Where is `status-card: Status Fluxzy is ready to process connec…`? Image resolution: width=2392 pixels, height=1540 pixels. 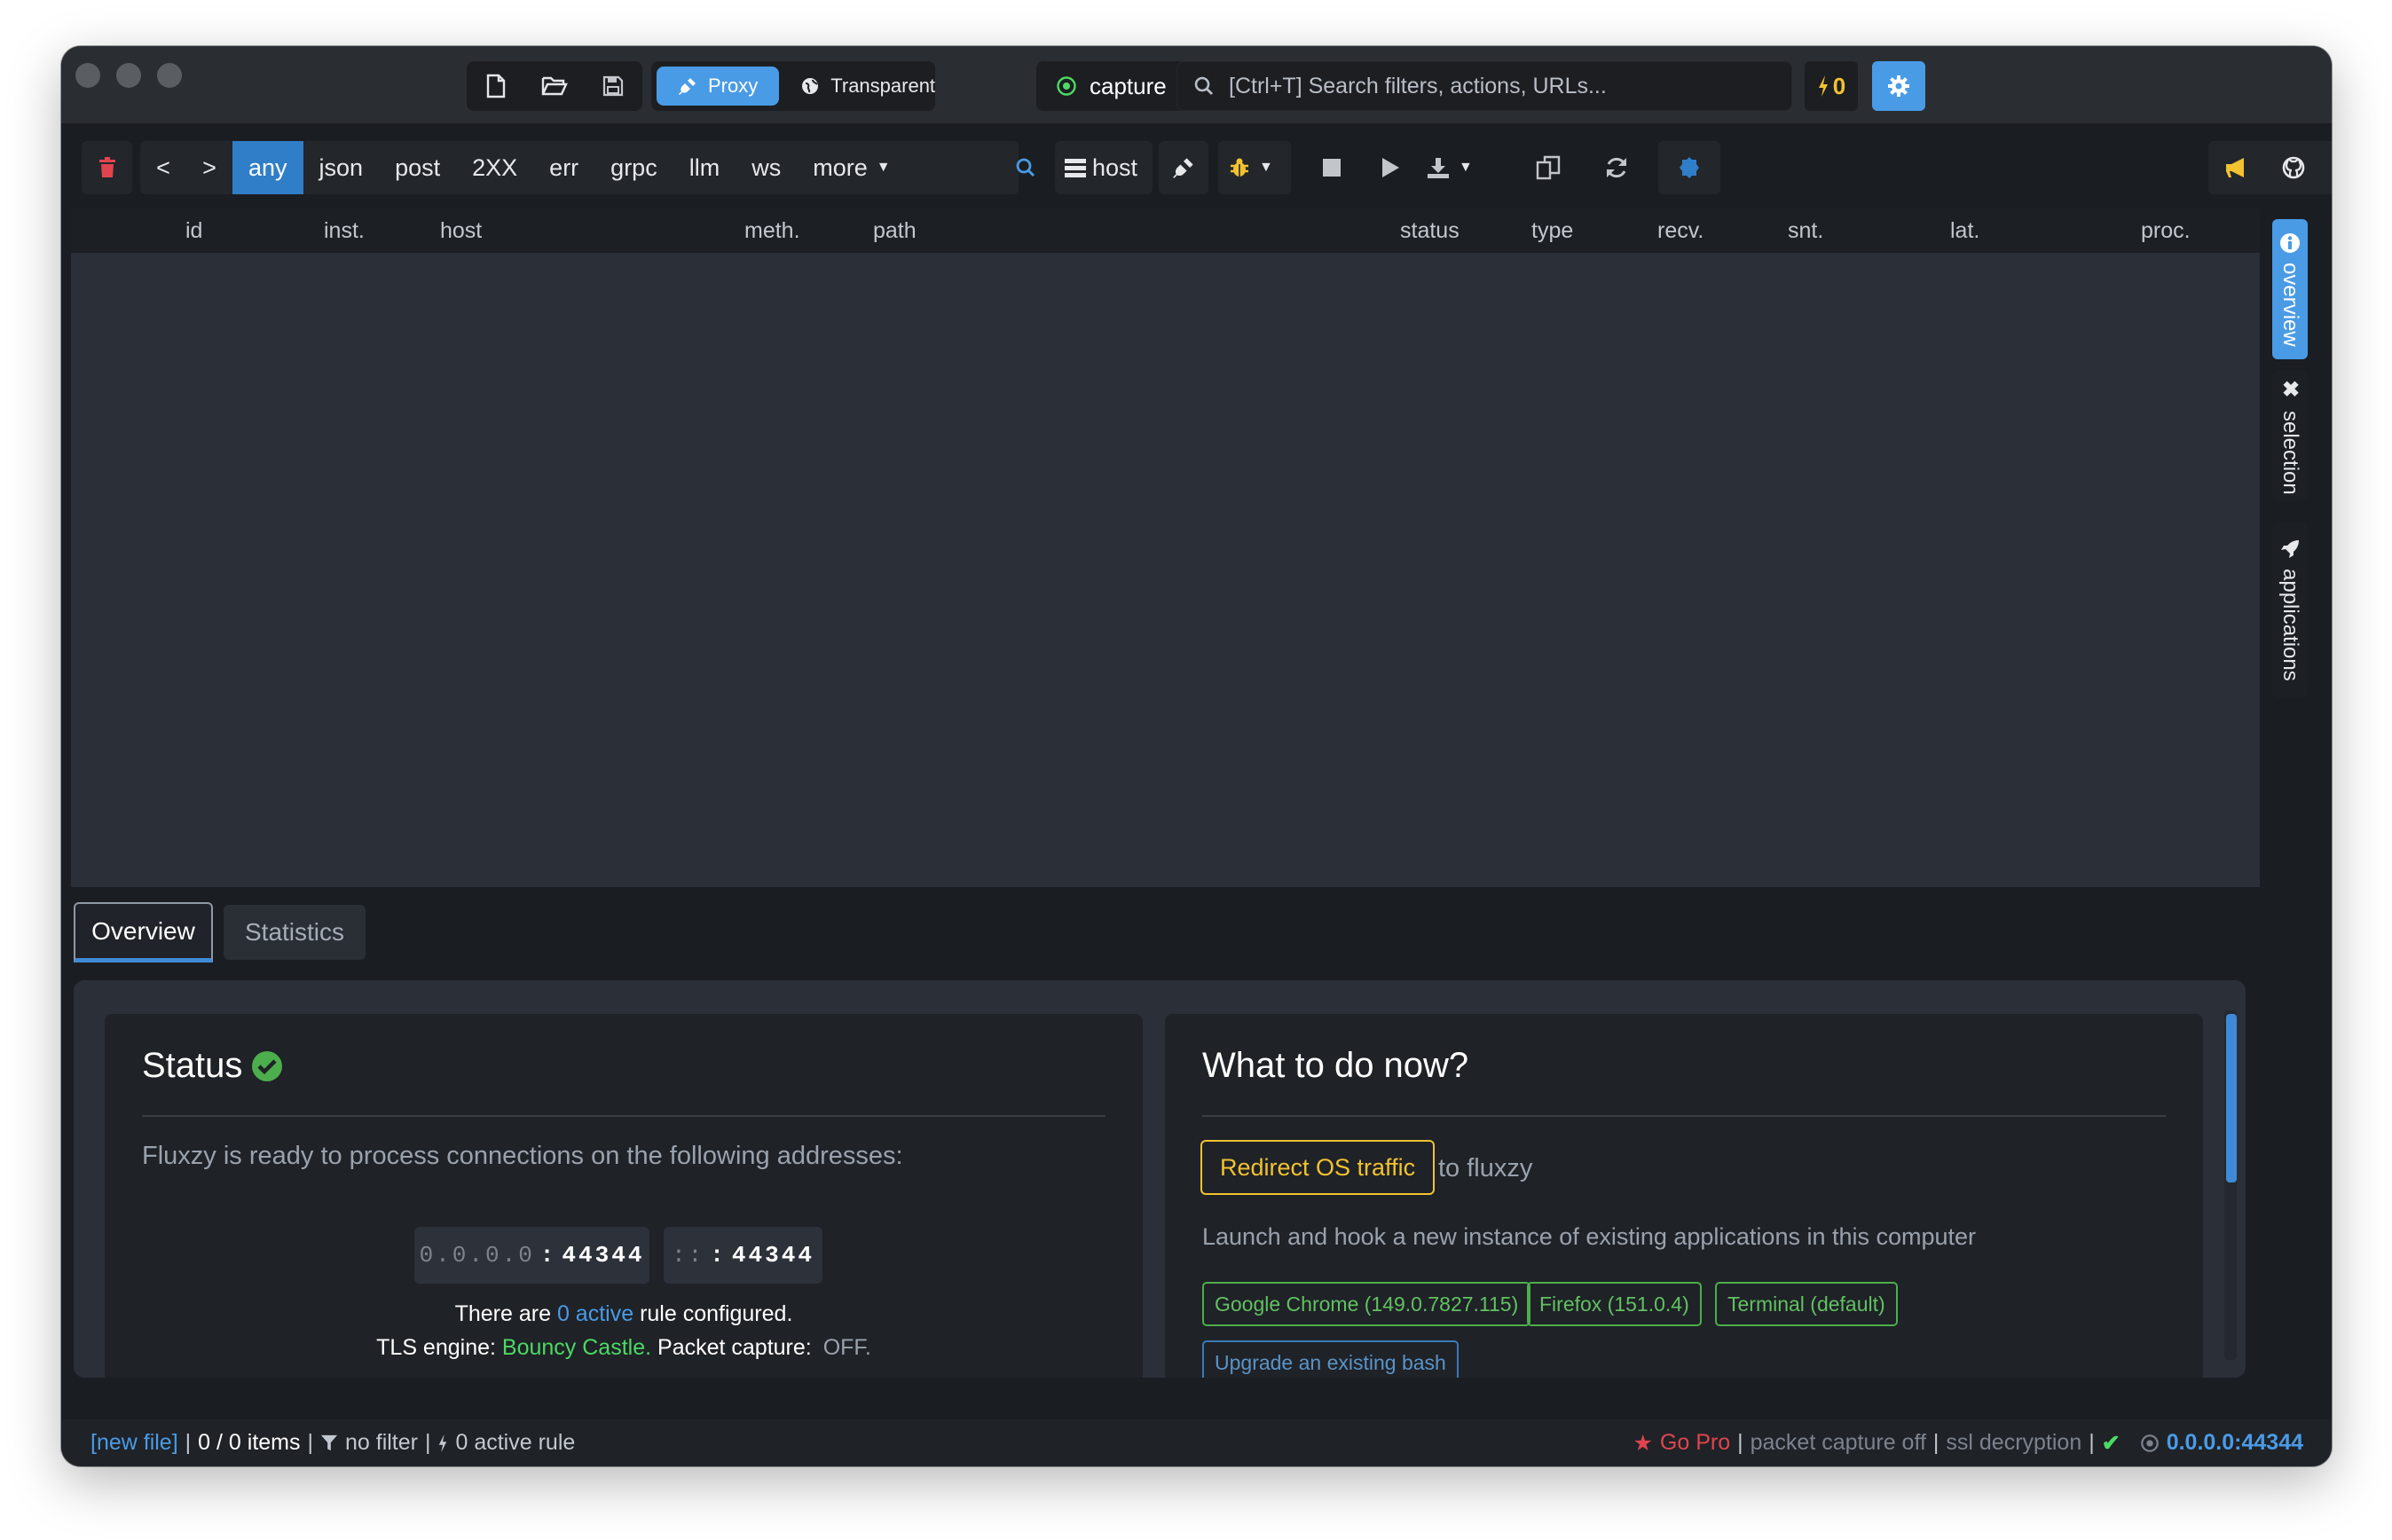
status-card: Status Fluxzy is ready to process connec… is located at coordinates (624, 1196).